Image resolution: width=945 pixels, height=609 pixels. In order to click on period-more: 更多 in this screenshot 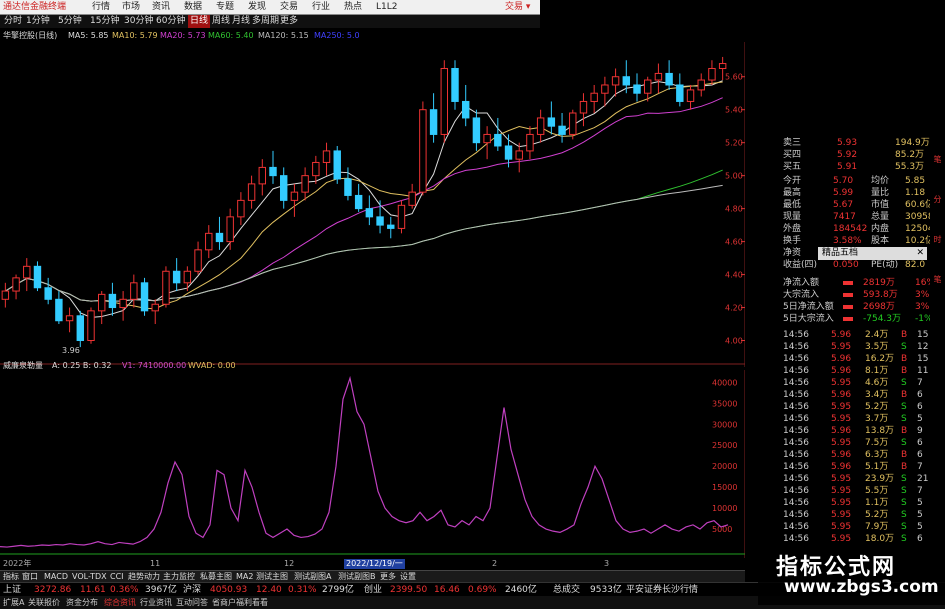, I will do `click(289, 21)`.